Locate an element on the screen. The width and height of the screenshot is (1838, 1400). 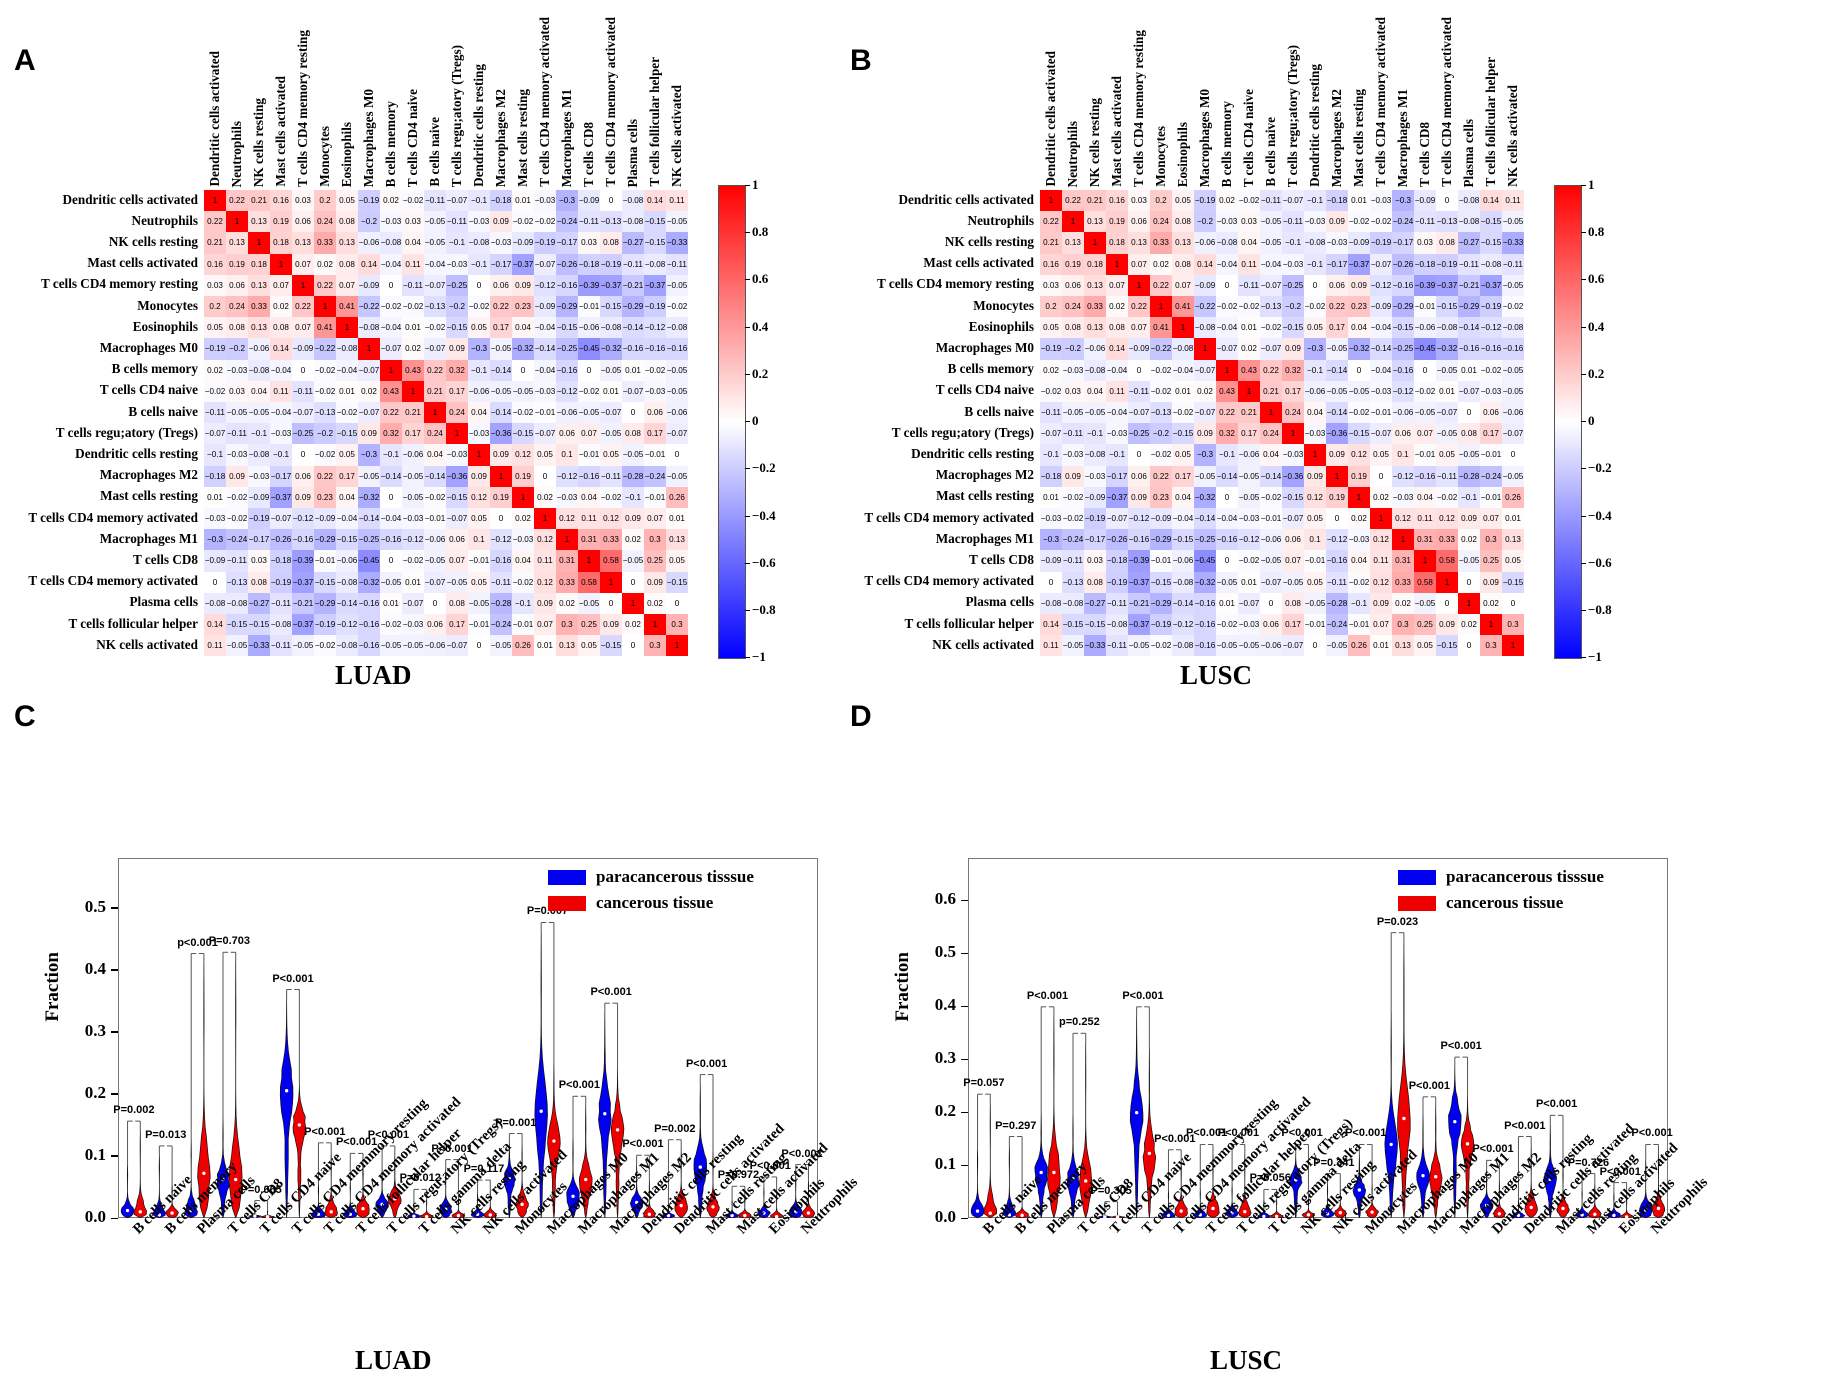
heatmap-cell: −0.2 is located at coordinates (1073, 349).